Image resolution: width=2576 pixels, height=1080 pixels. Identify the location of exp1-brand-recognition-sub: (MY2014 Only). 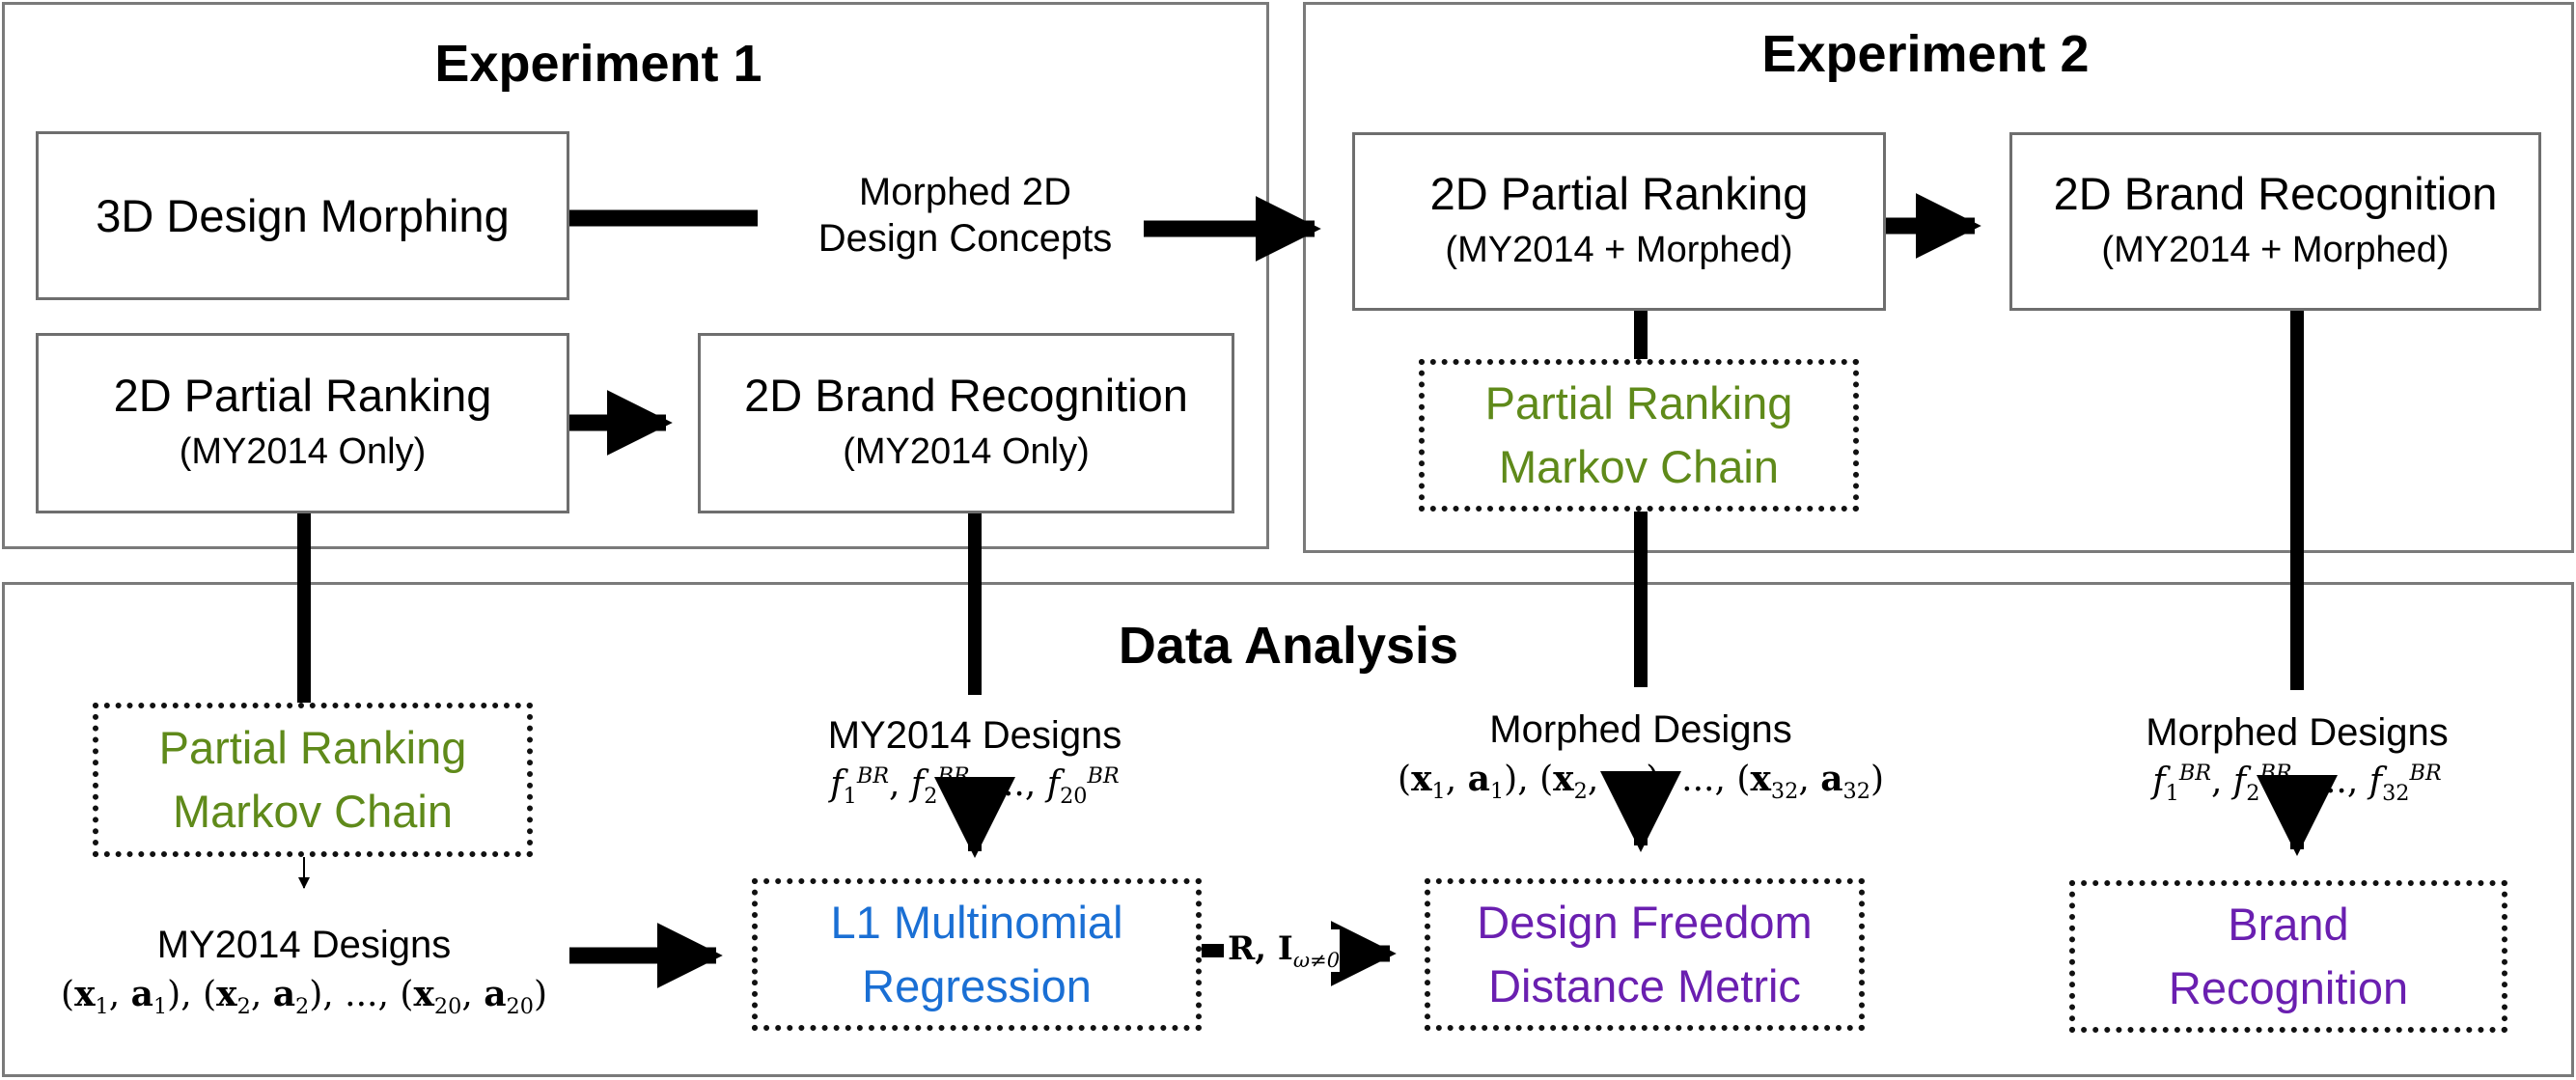
(966, 451).